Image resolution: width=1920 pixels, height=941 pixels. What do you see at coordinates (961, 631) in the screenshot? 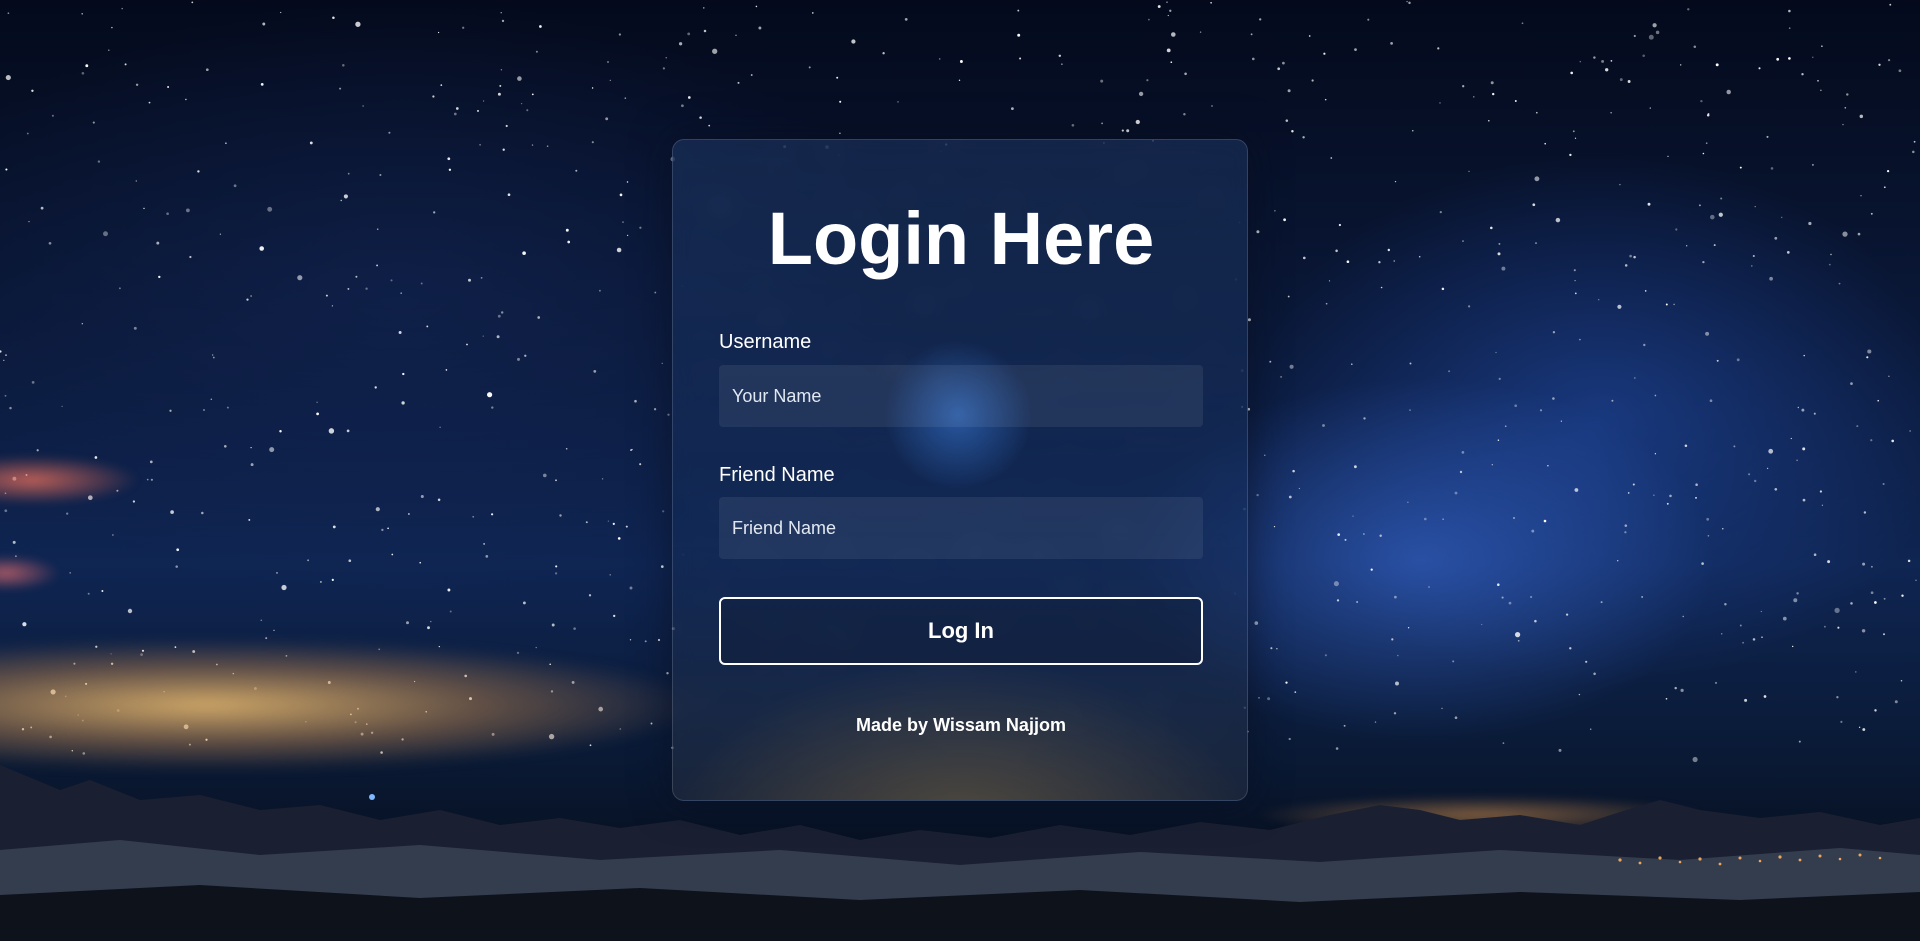
I see `login-button: Log In` at bounding box center [961, 631].